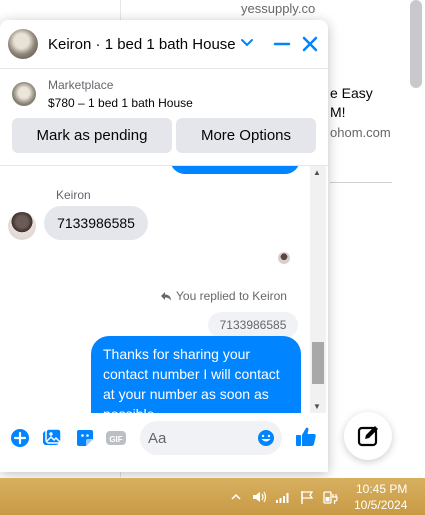 Image resolution: width=425 pixels, height=515 pixels. I want to click on chat-header: Keiron · 1 bed 1 bath House, so click(164, 44).